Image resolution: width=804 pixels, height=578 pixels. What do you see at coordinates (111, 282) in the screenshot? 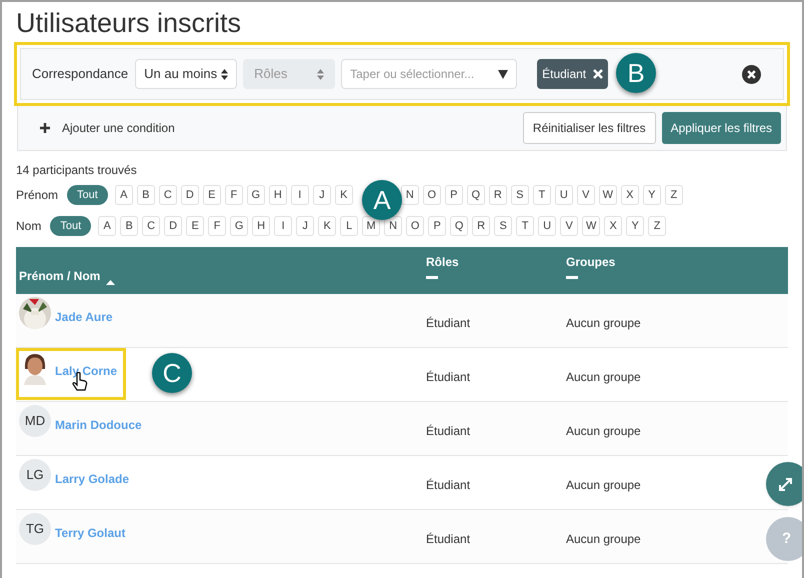
I see `sort-up-icon` at bounding box center [111, 282].